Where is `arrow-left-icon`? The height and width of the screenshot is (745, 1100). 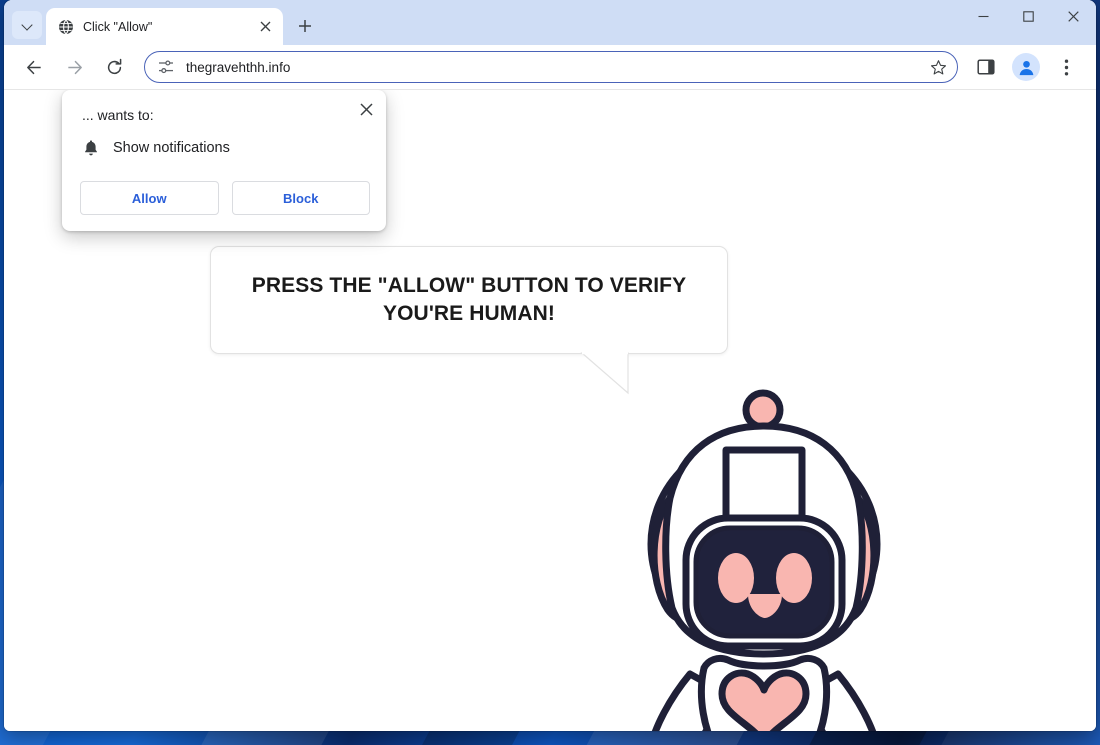 arrow-left-icon is located at coordinates (33, 67).